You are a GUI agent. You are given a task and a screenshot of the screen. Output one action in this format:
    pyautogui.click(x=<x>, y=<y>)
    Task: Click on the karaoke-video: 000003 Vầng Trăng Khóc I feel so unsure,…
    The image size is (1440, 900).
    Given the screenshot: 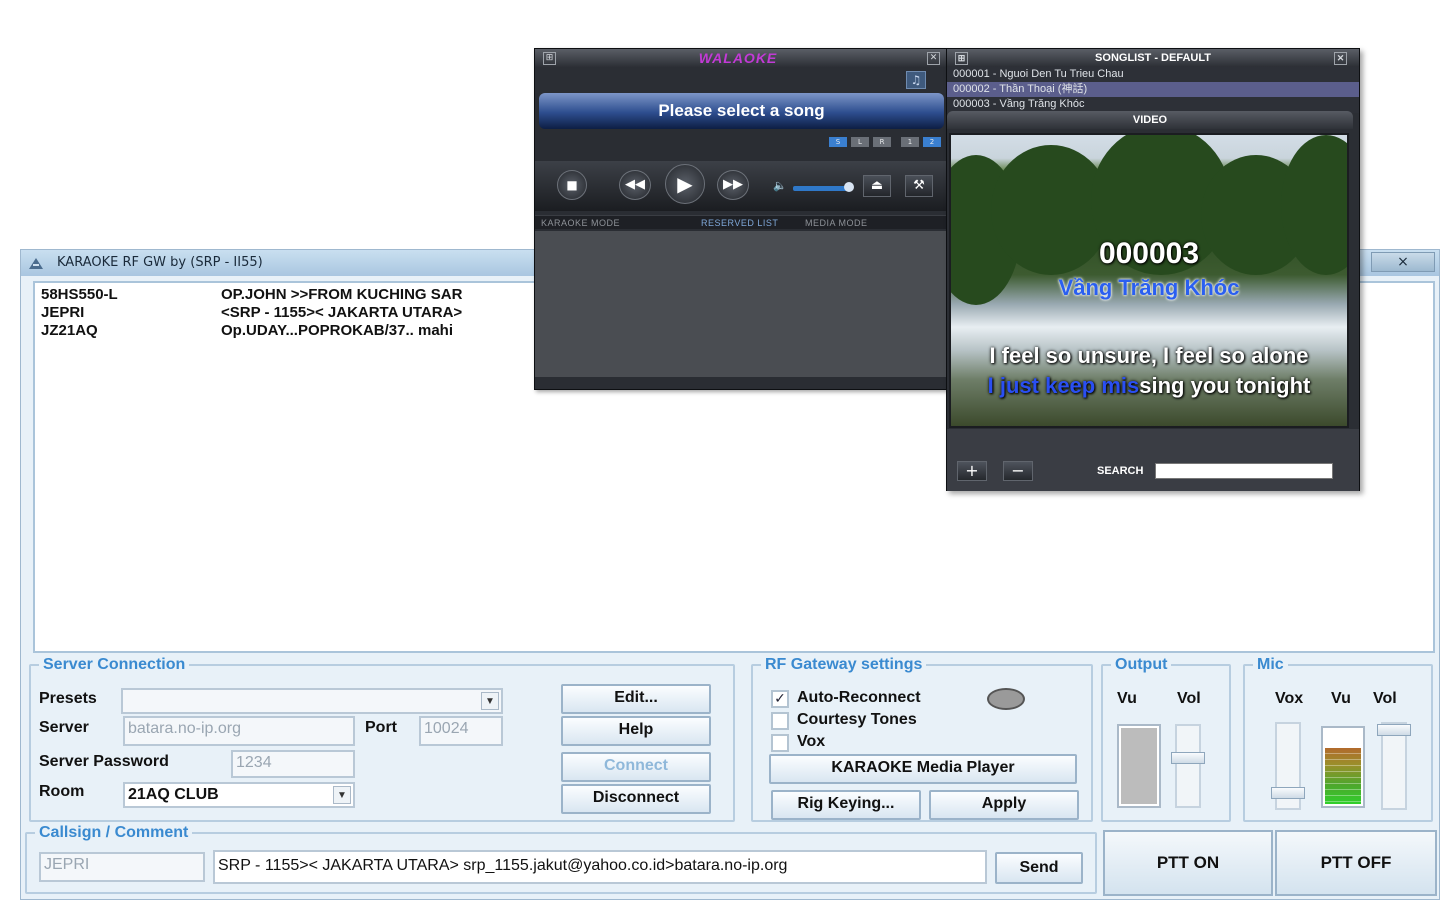 What is the action you would take?
    pyautogui.click(x=1149, y=280)
    